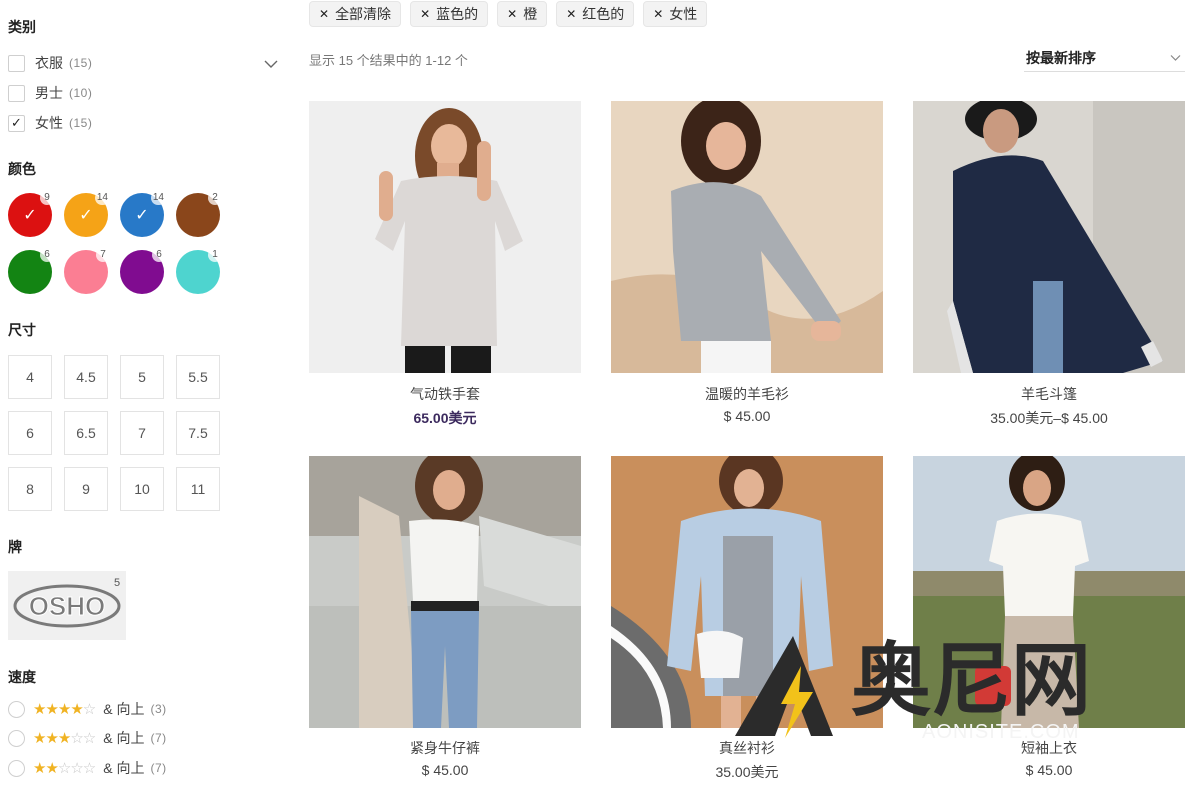 This screenshot has width=1190, height=786. What do you see at coordinates (215, 255) in the screenshot?
I see `swatch-count: 1` at bounding box center [215, 255].